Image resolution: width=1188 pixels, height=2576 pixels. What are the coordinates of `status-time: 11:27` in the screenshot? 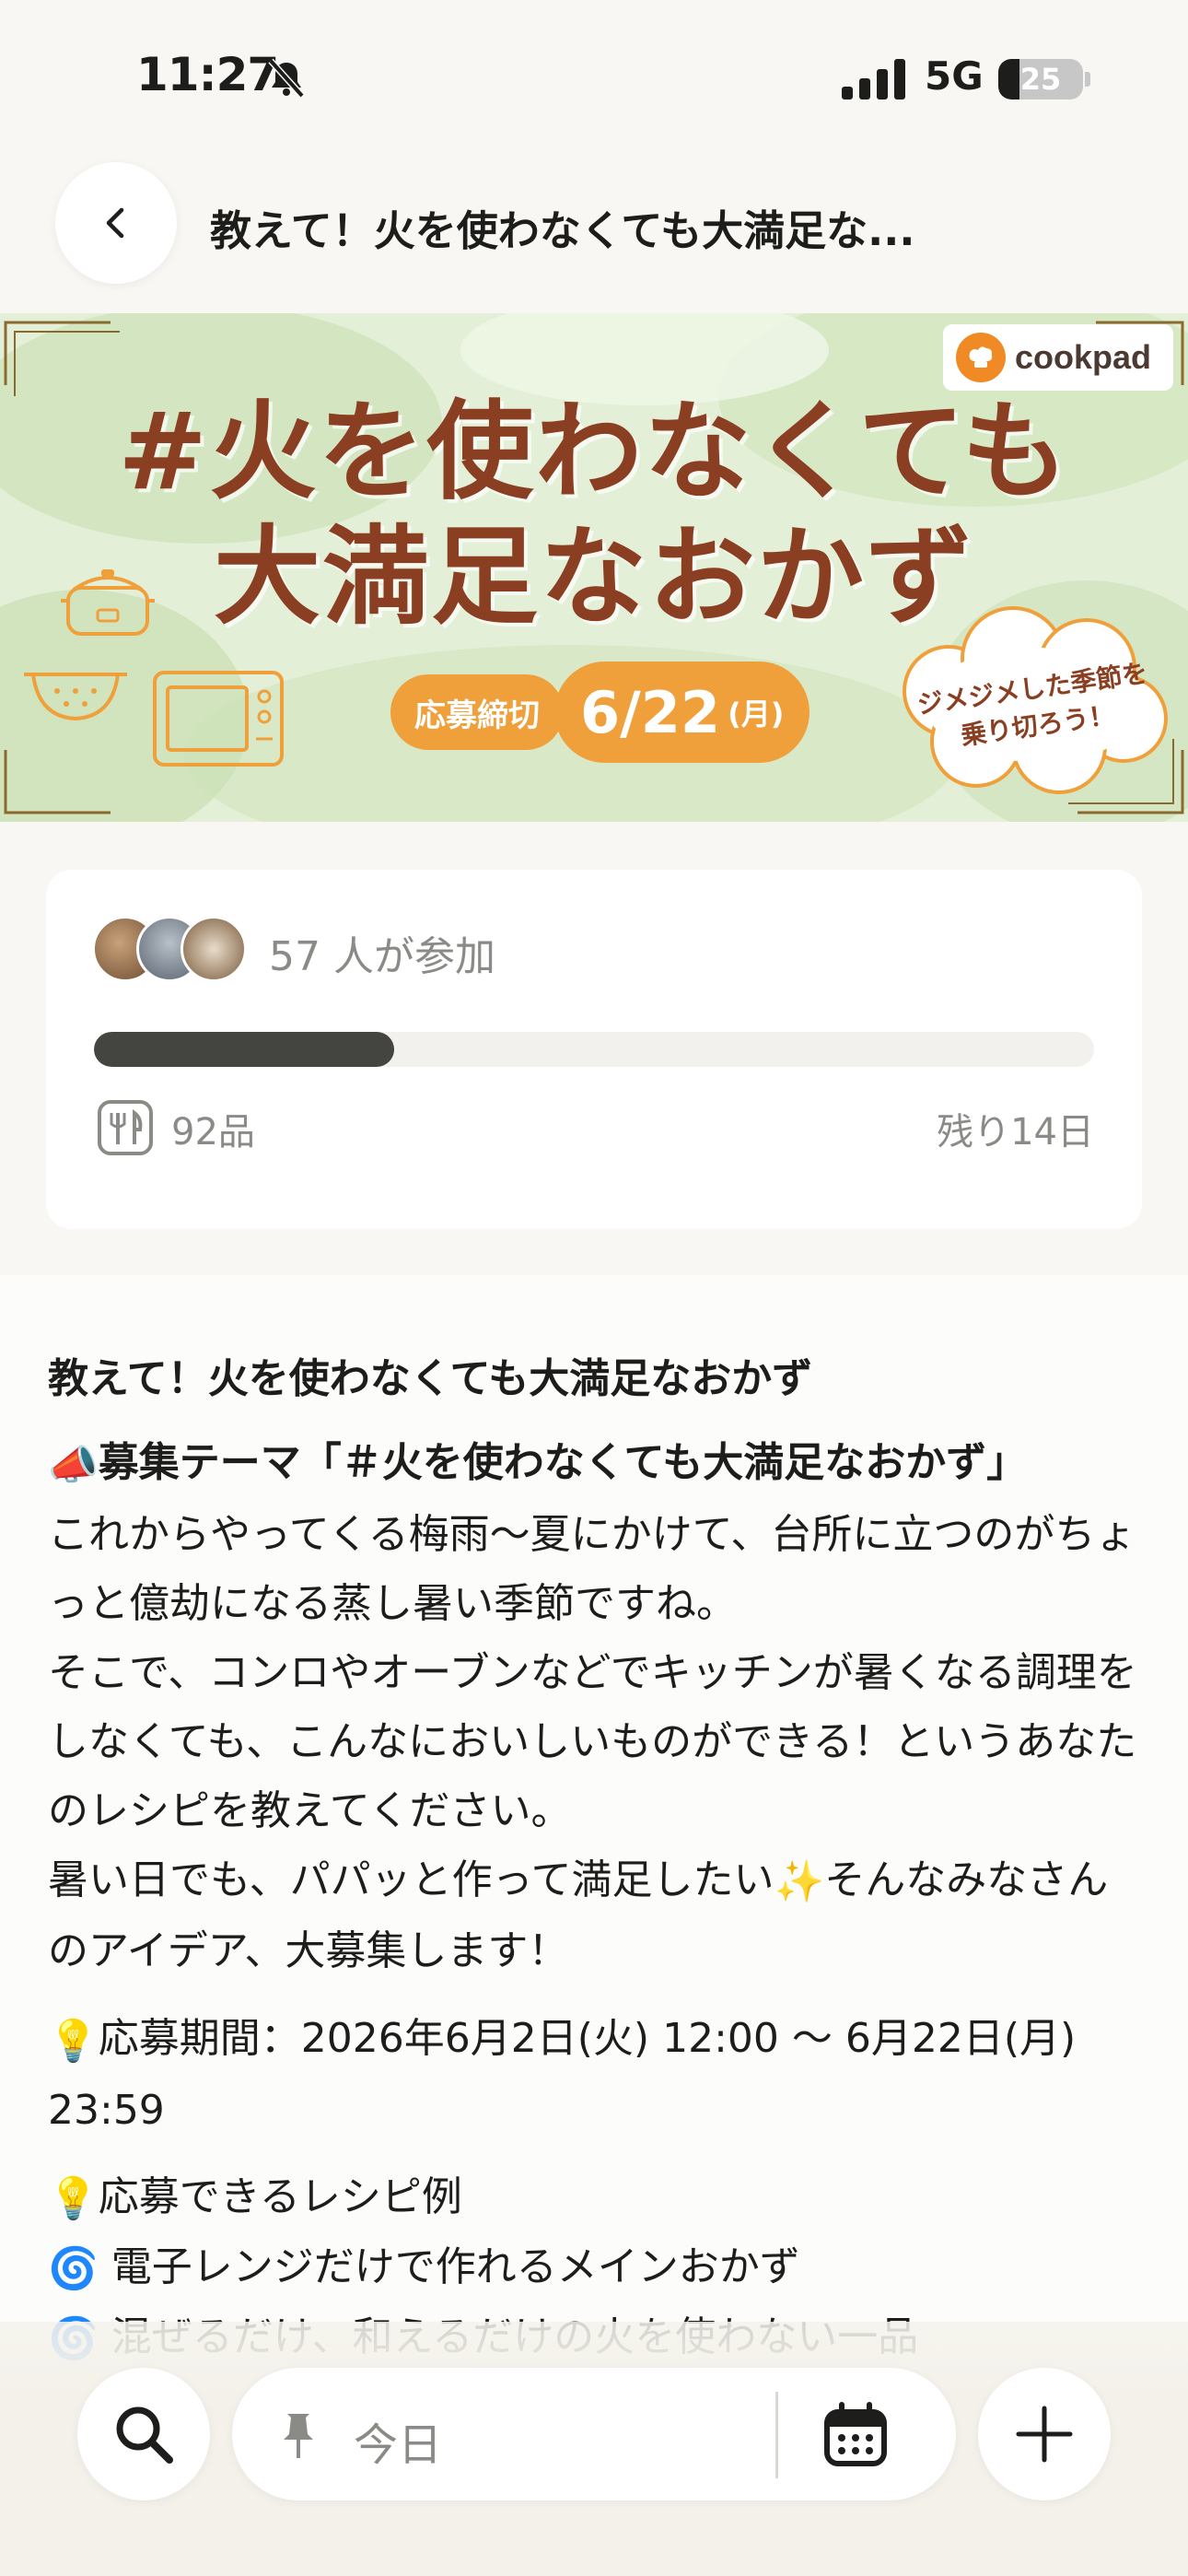 It's located at (207, 74).